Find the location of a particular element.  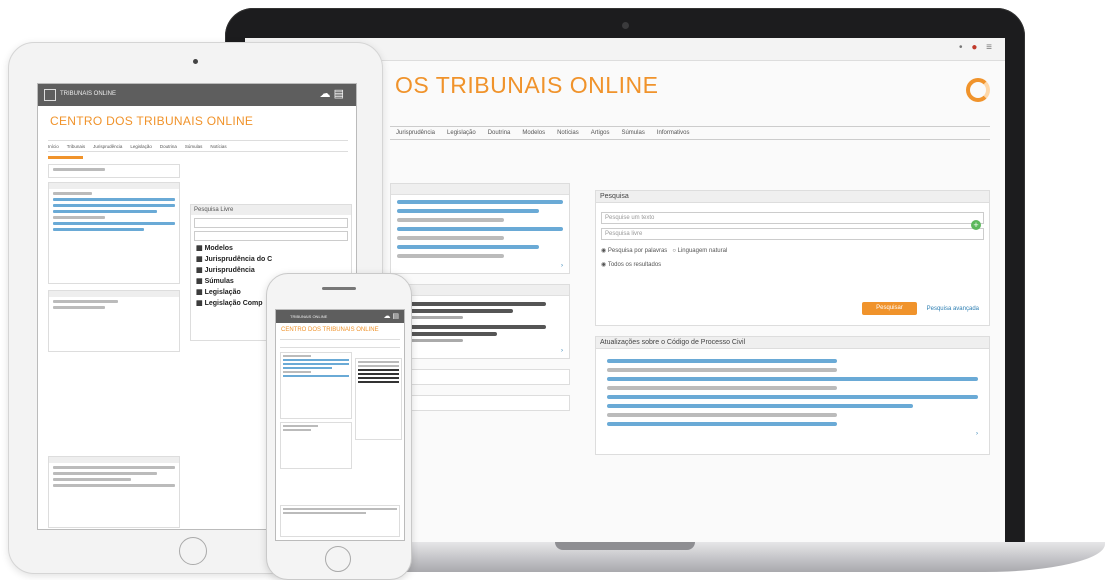

tablet-news-panel is located at coordinates (114, 233).